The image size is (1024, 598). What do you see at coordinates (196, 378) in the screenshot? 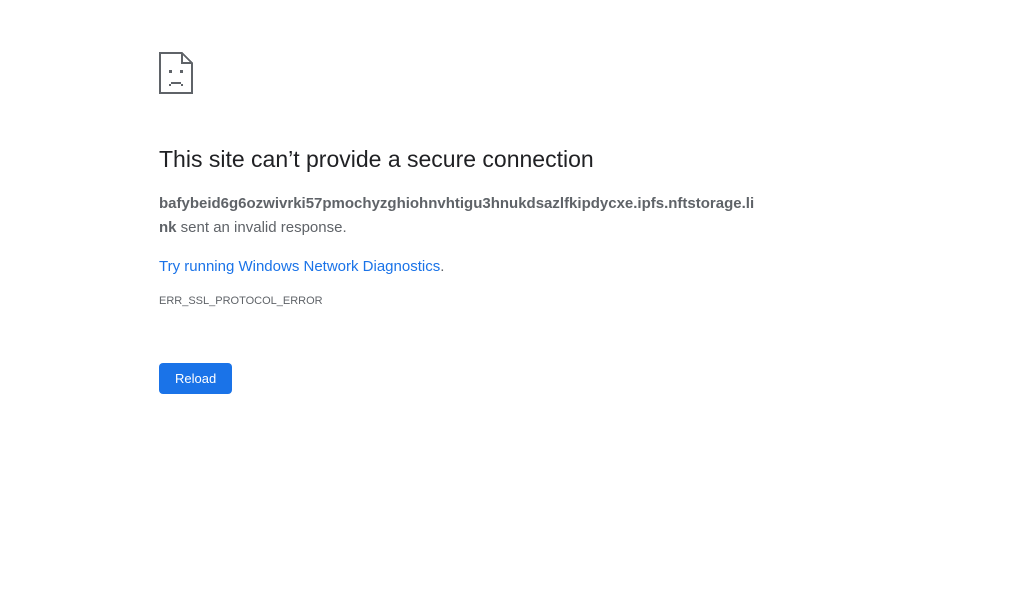
I see `reload-button: Reload` at bounding box center [196, 378].